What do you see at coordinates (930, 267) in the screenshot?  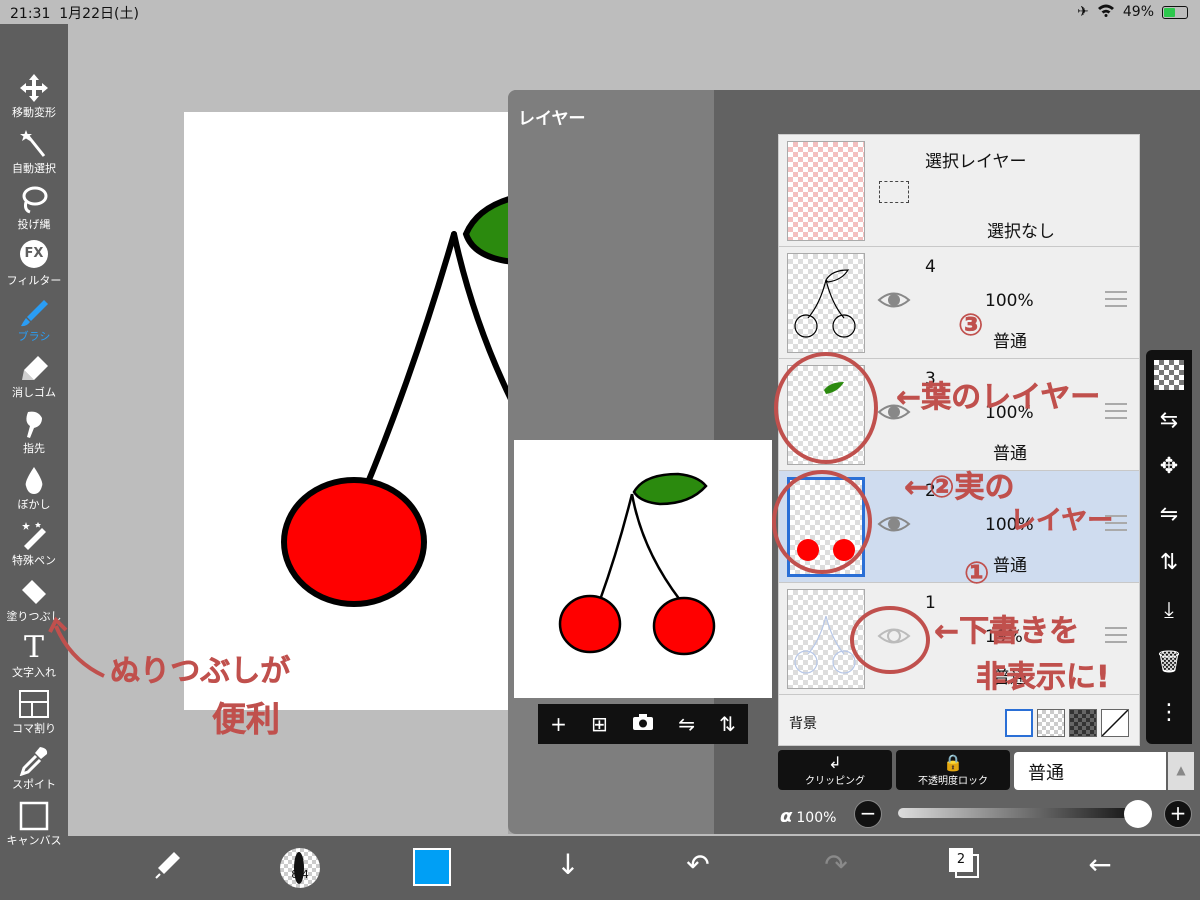 I see `layer-4-number: 4` at bounding box center [930, 267].